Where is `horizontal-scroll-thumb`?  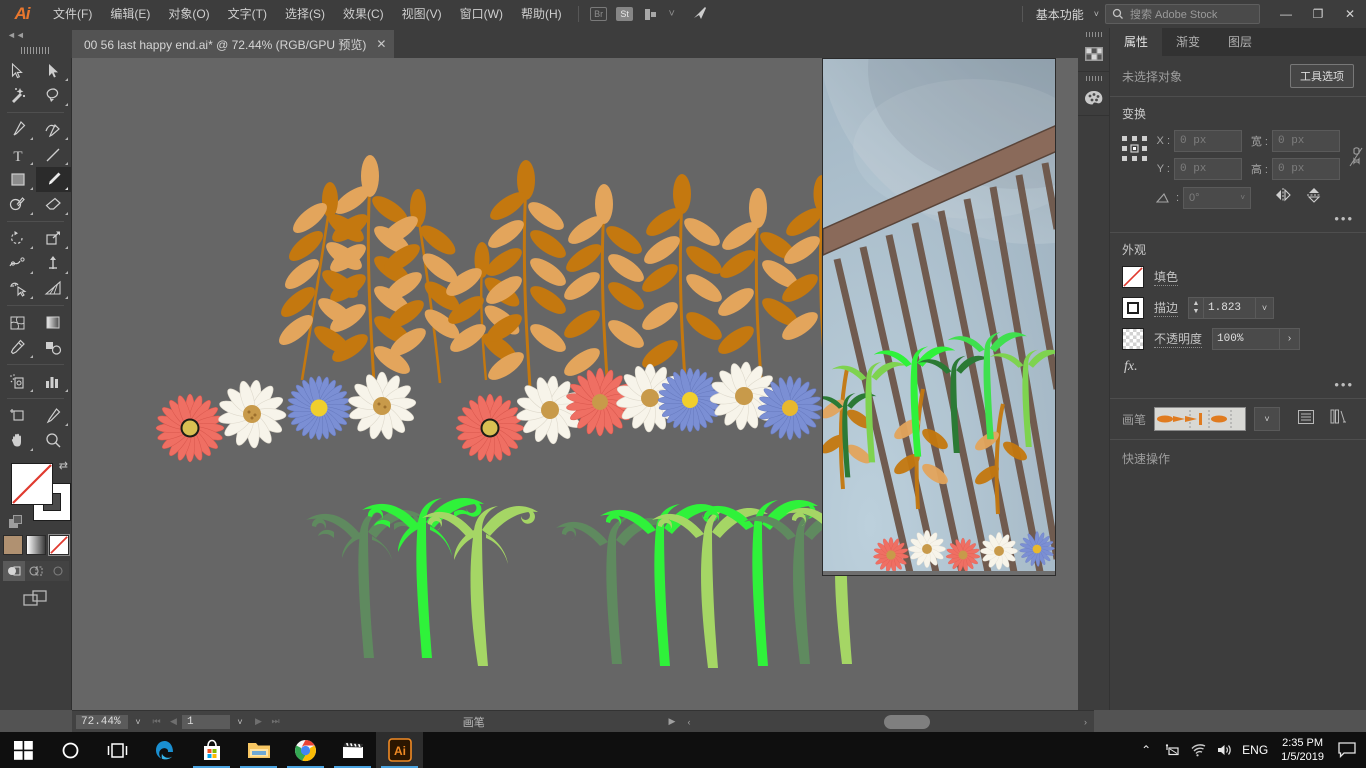 horizontal-scroll-thumb is located at coordinates (906, 721).